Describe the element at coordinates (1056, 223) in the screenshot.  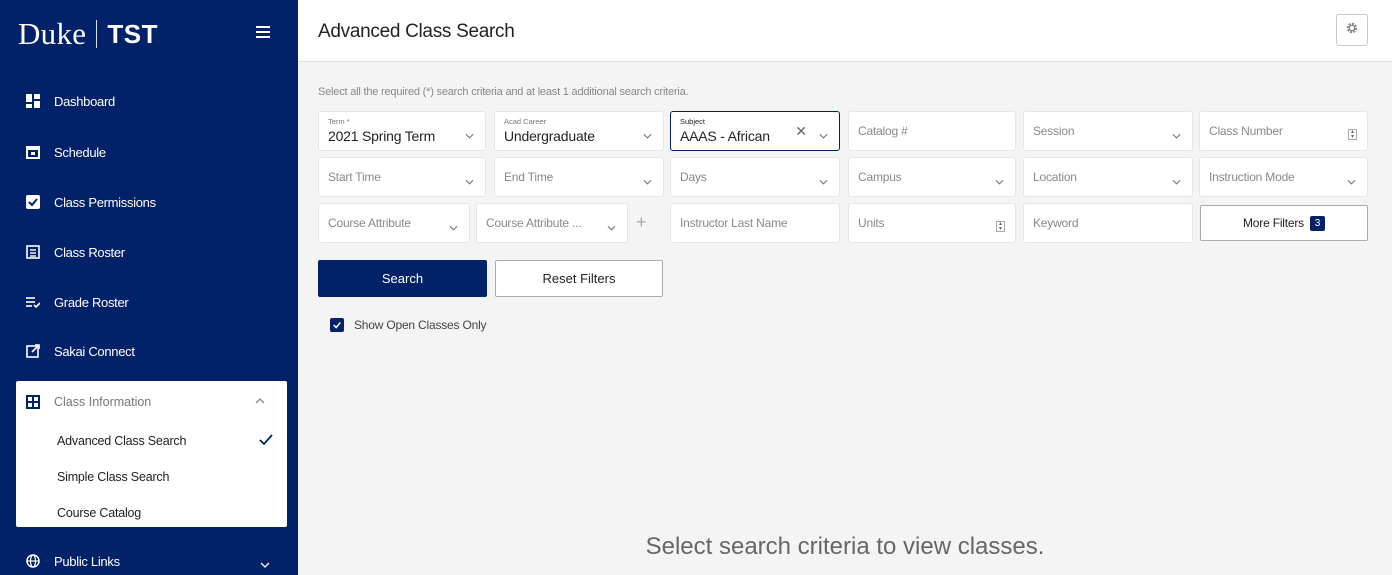
I see `field-placeholder: Keyword` at that location.